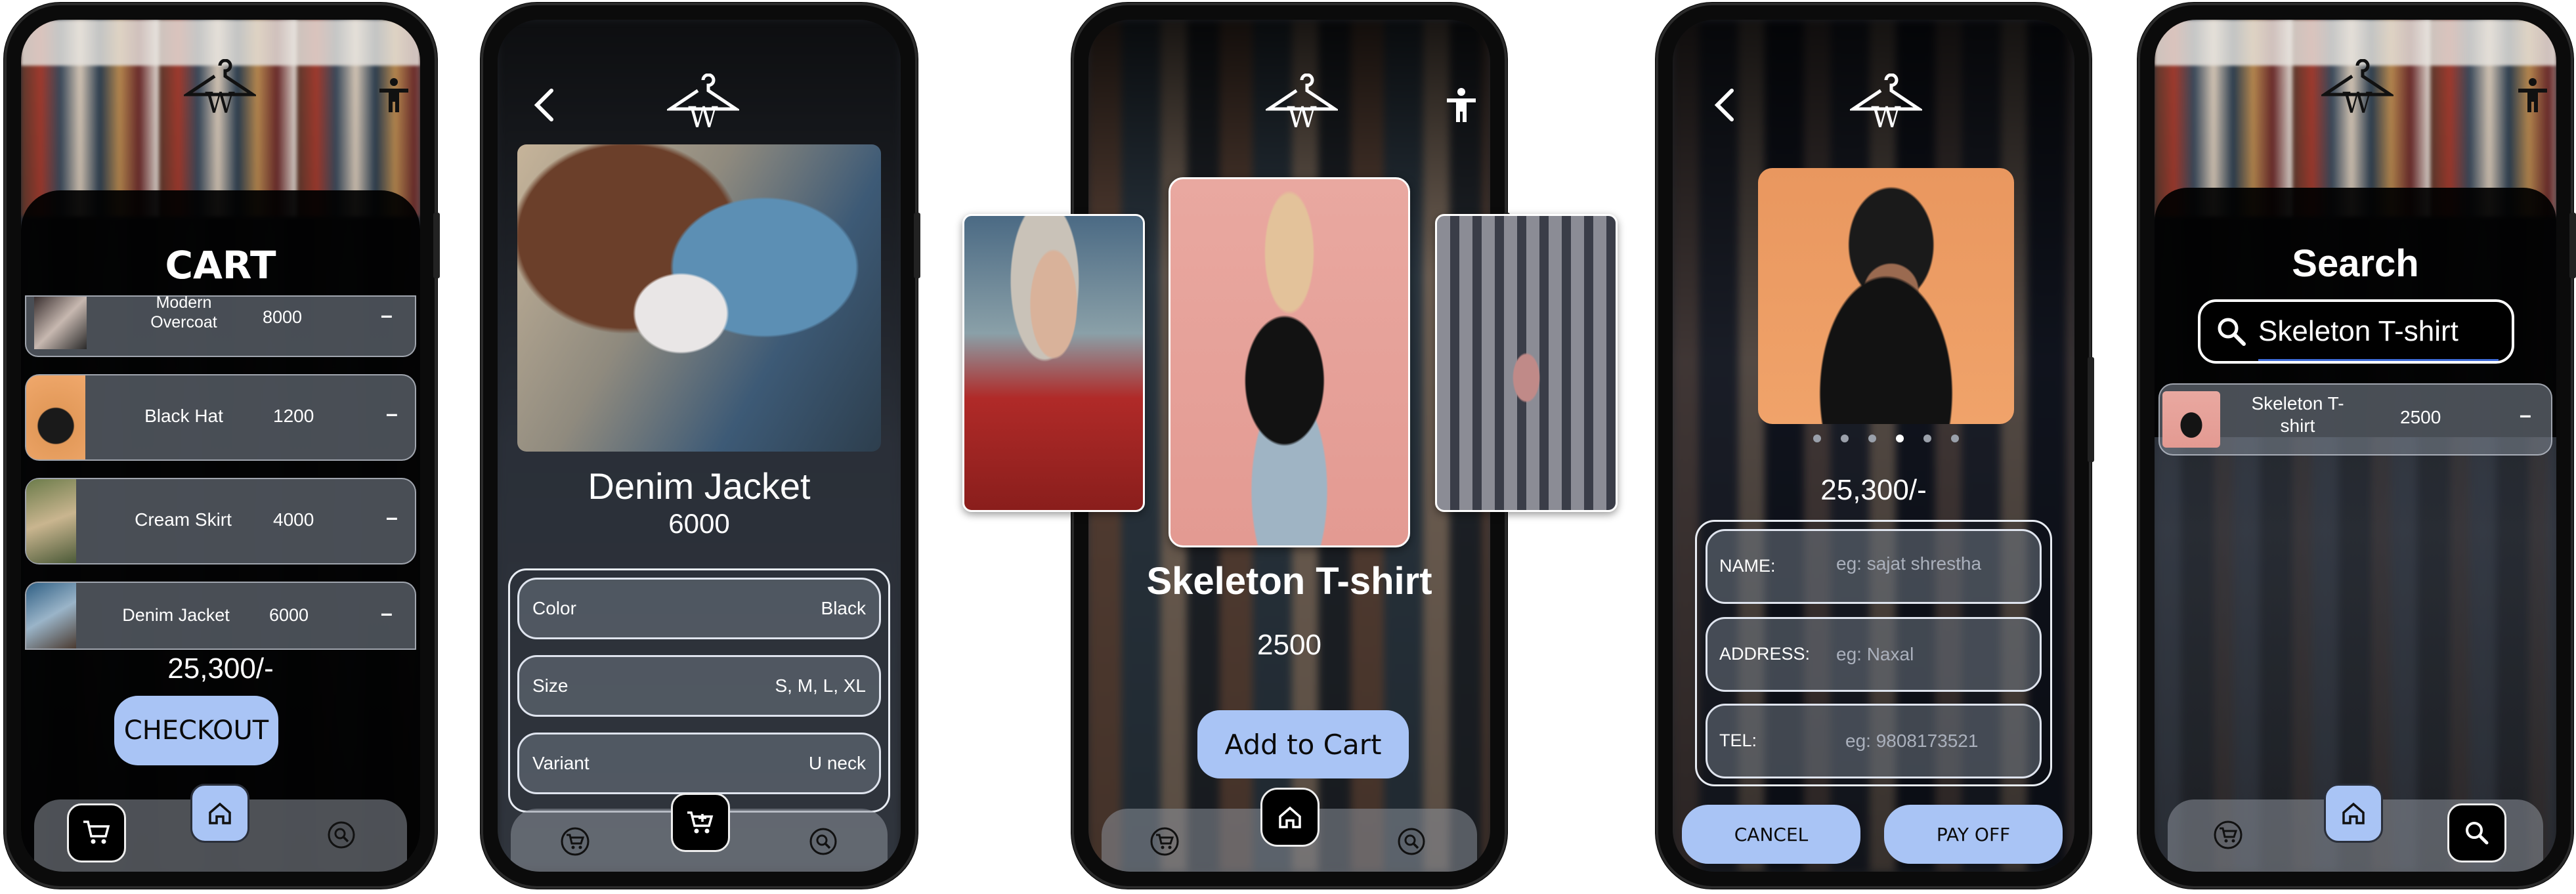 This screenshot has width=2576, height=894. I want to click on carousel-dots, so click(1886, 439).